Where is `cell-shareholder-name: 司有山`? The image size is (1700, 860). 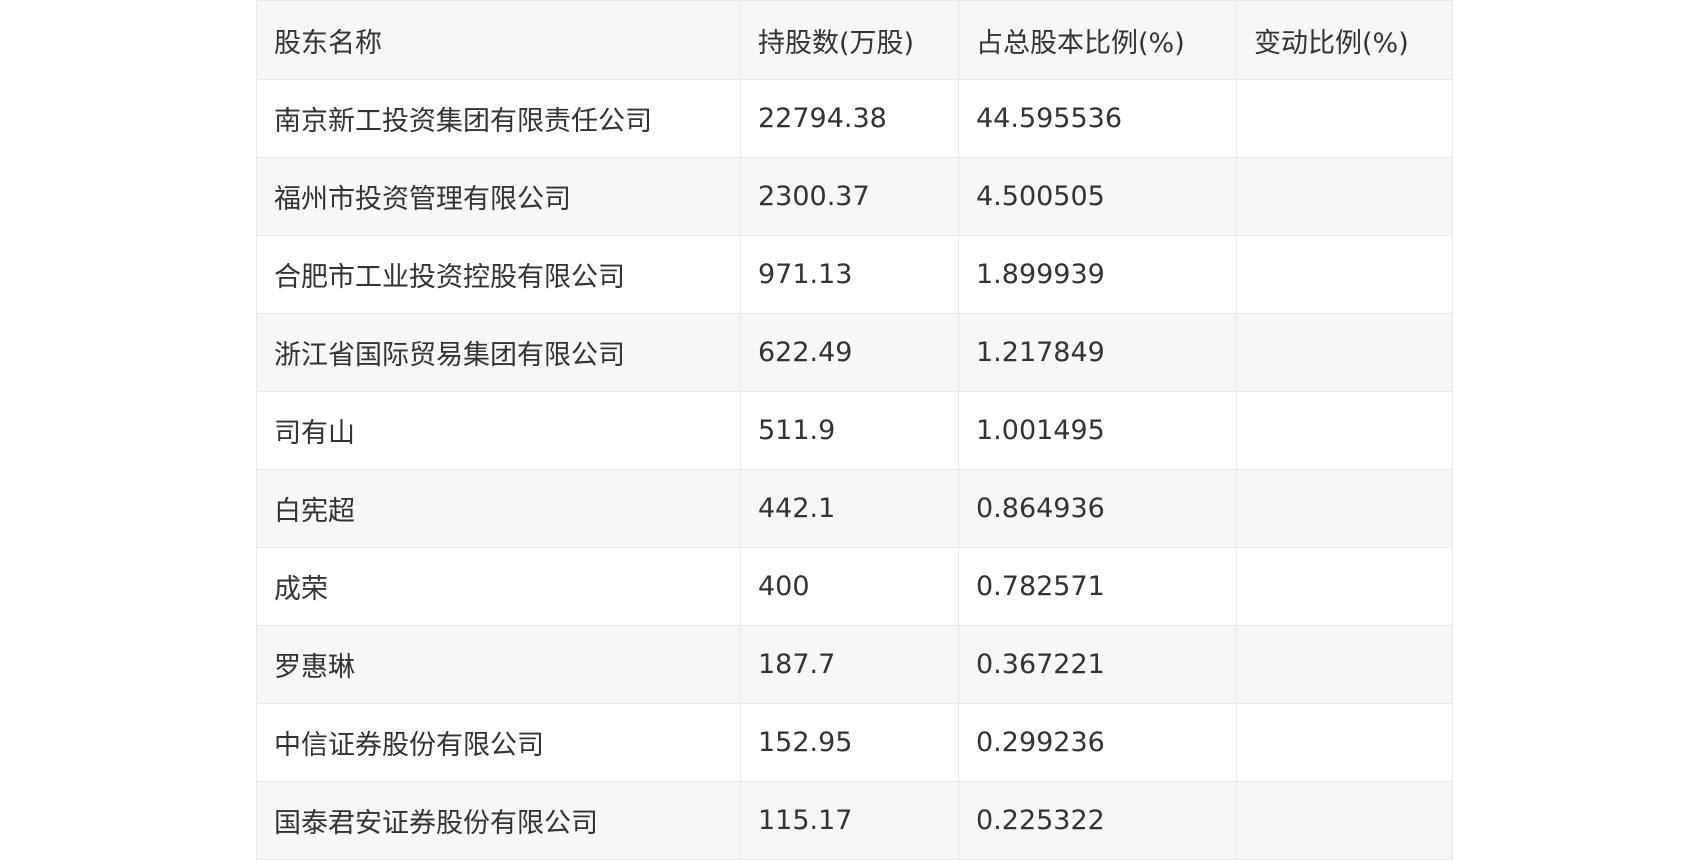
cell-shareholder-name: 司有山 is located at coordinates (498, 430).